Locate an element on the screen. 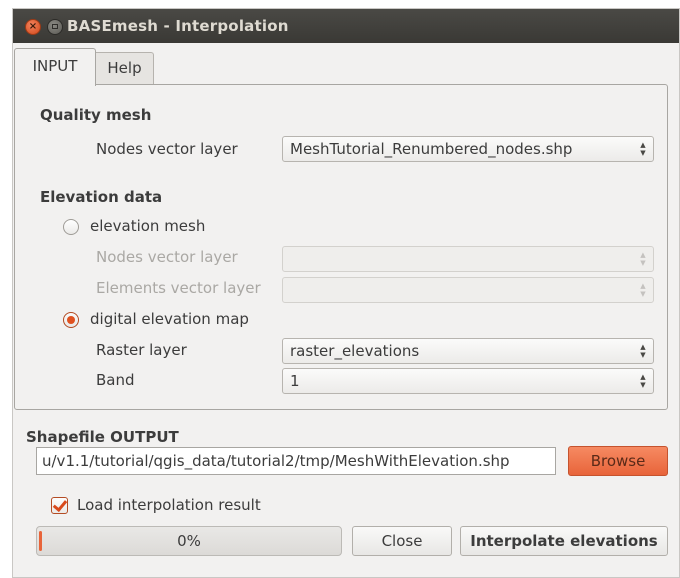  tab-help: Help is located at coordinates (125, 68).